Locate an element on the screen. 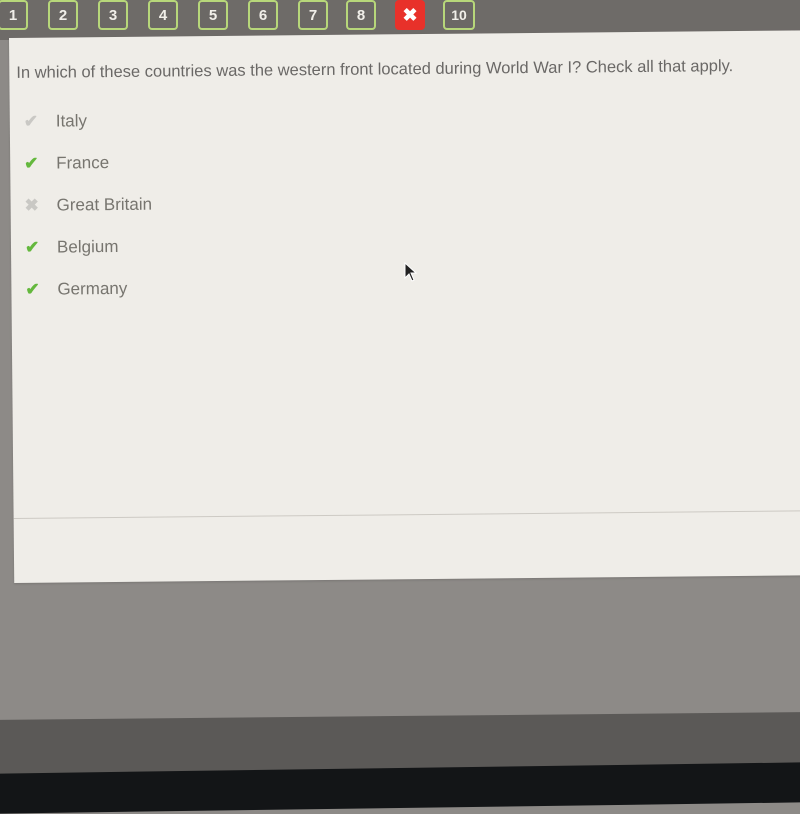 This screenshot has height=814, width=800. question-nav-button-7: 7 is located at coordinates (313, 15).